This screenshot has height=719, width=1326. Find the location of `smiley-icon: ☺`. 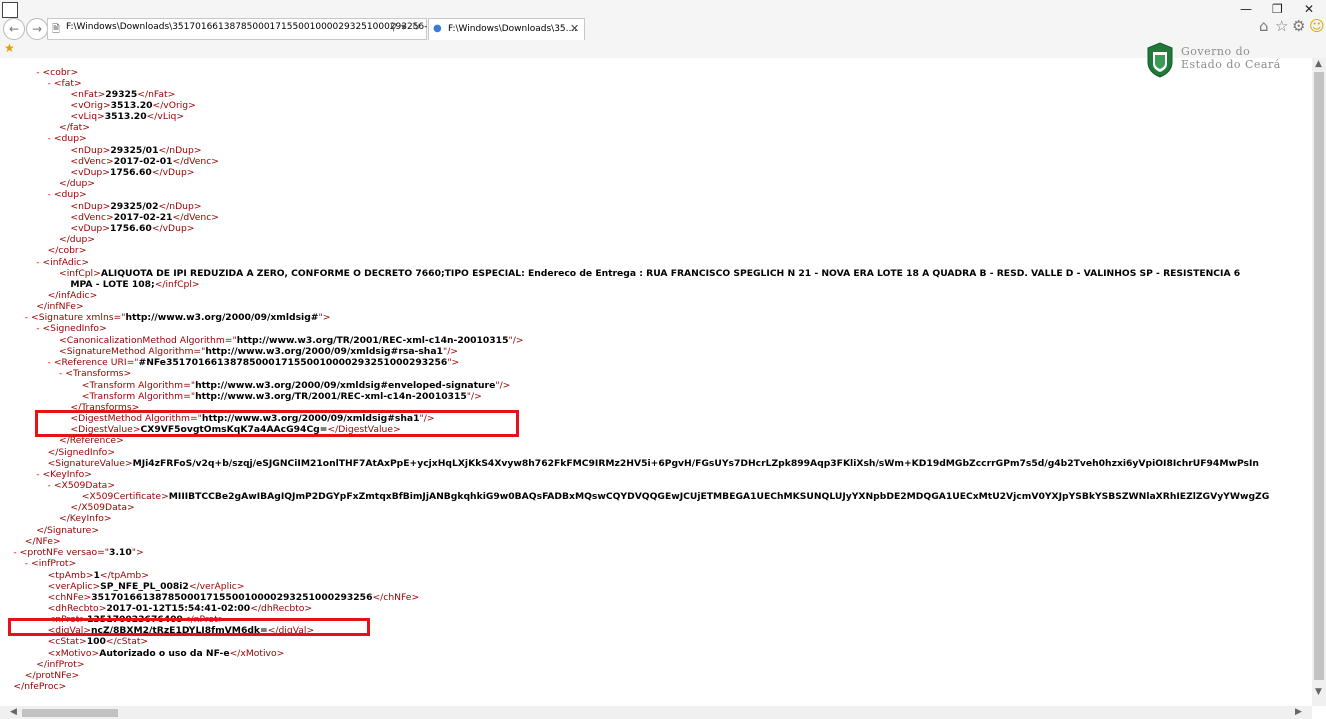

smiley-icon: ☺ is located at coordinates (1317, 26).